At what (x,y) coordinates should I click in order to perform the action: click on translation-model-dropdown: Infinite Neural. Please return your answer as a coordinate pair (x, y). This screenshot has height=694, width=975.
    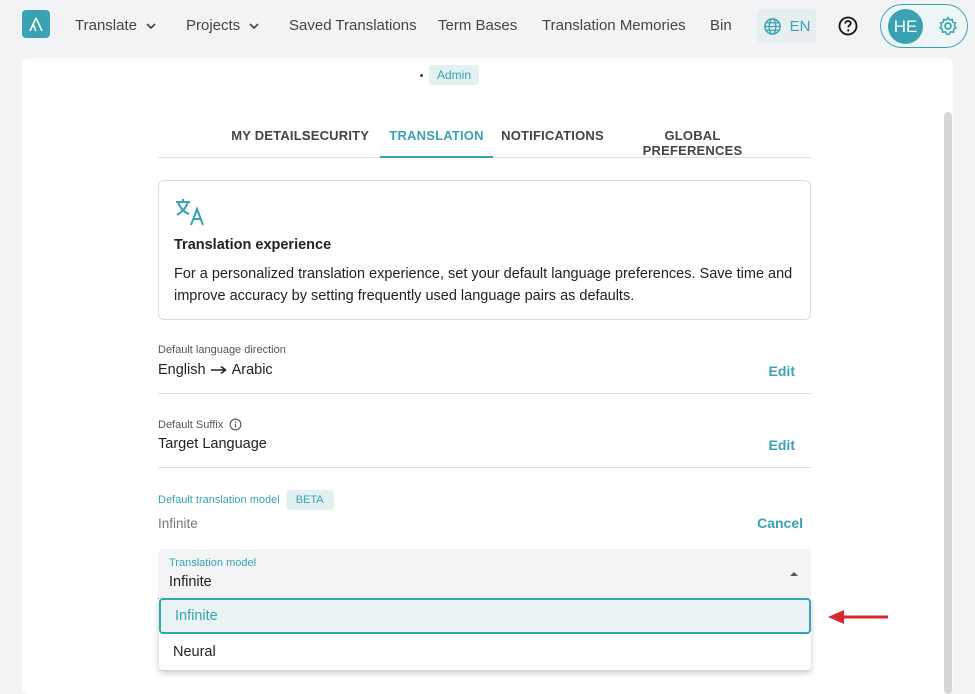
    Looking at the image, I should click on (485, 634).